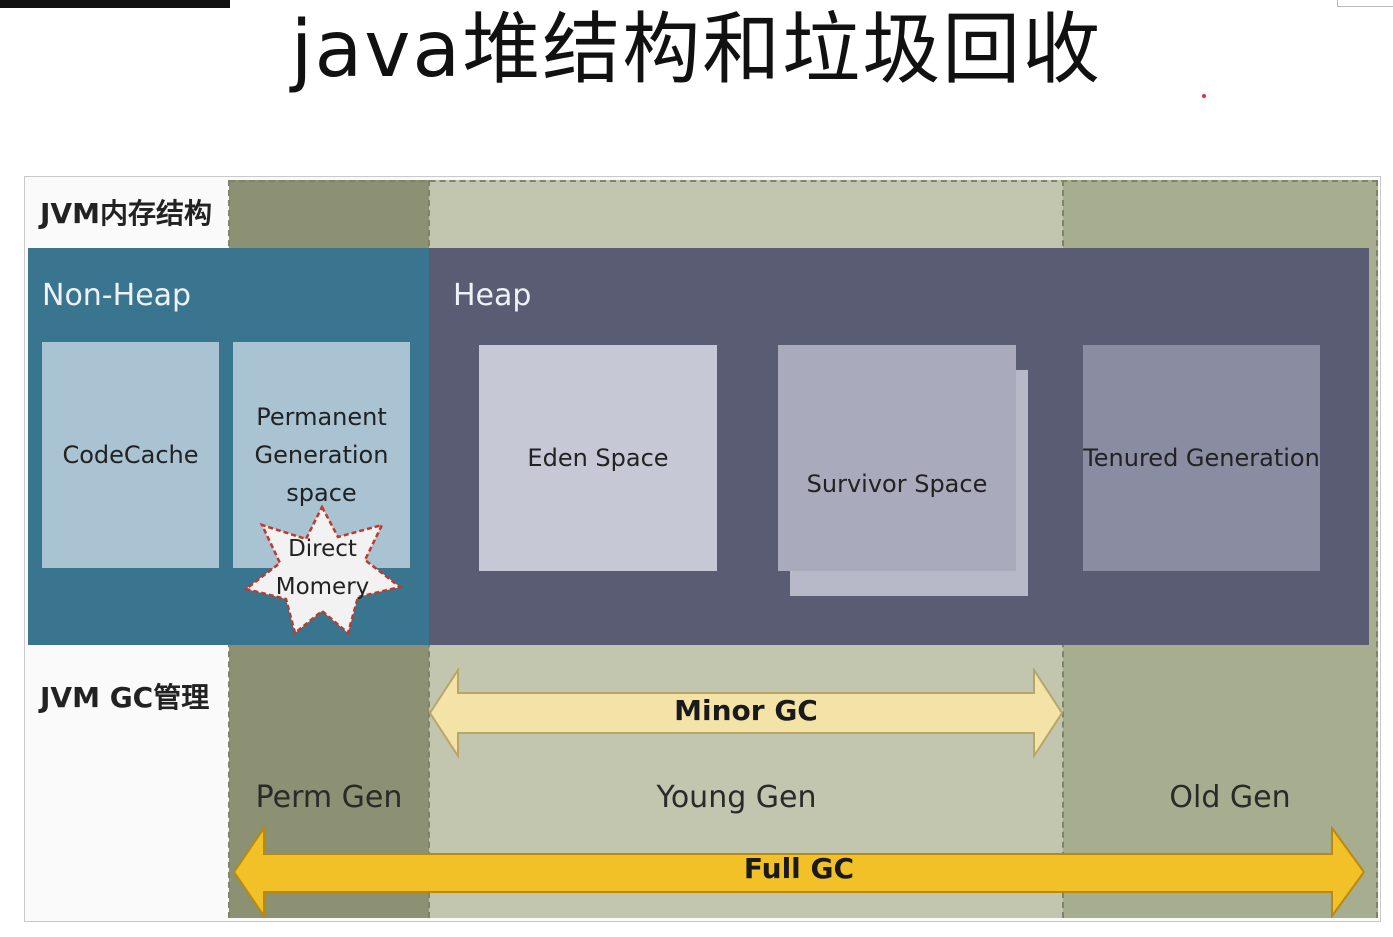  I want to click on survivor-space-box: Survivor Space, so click(897, 458).